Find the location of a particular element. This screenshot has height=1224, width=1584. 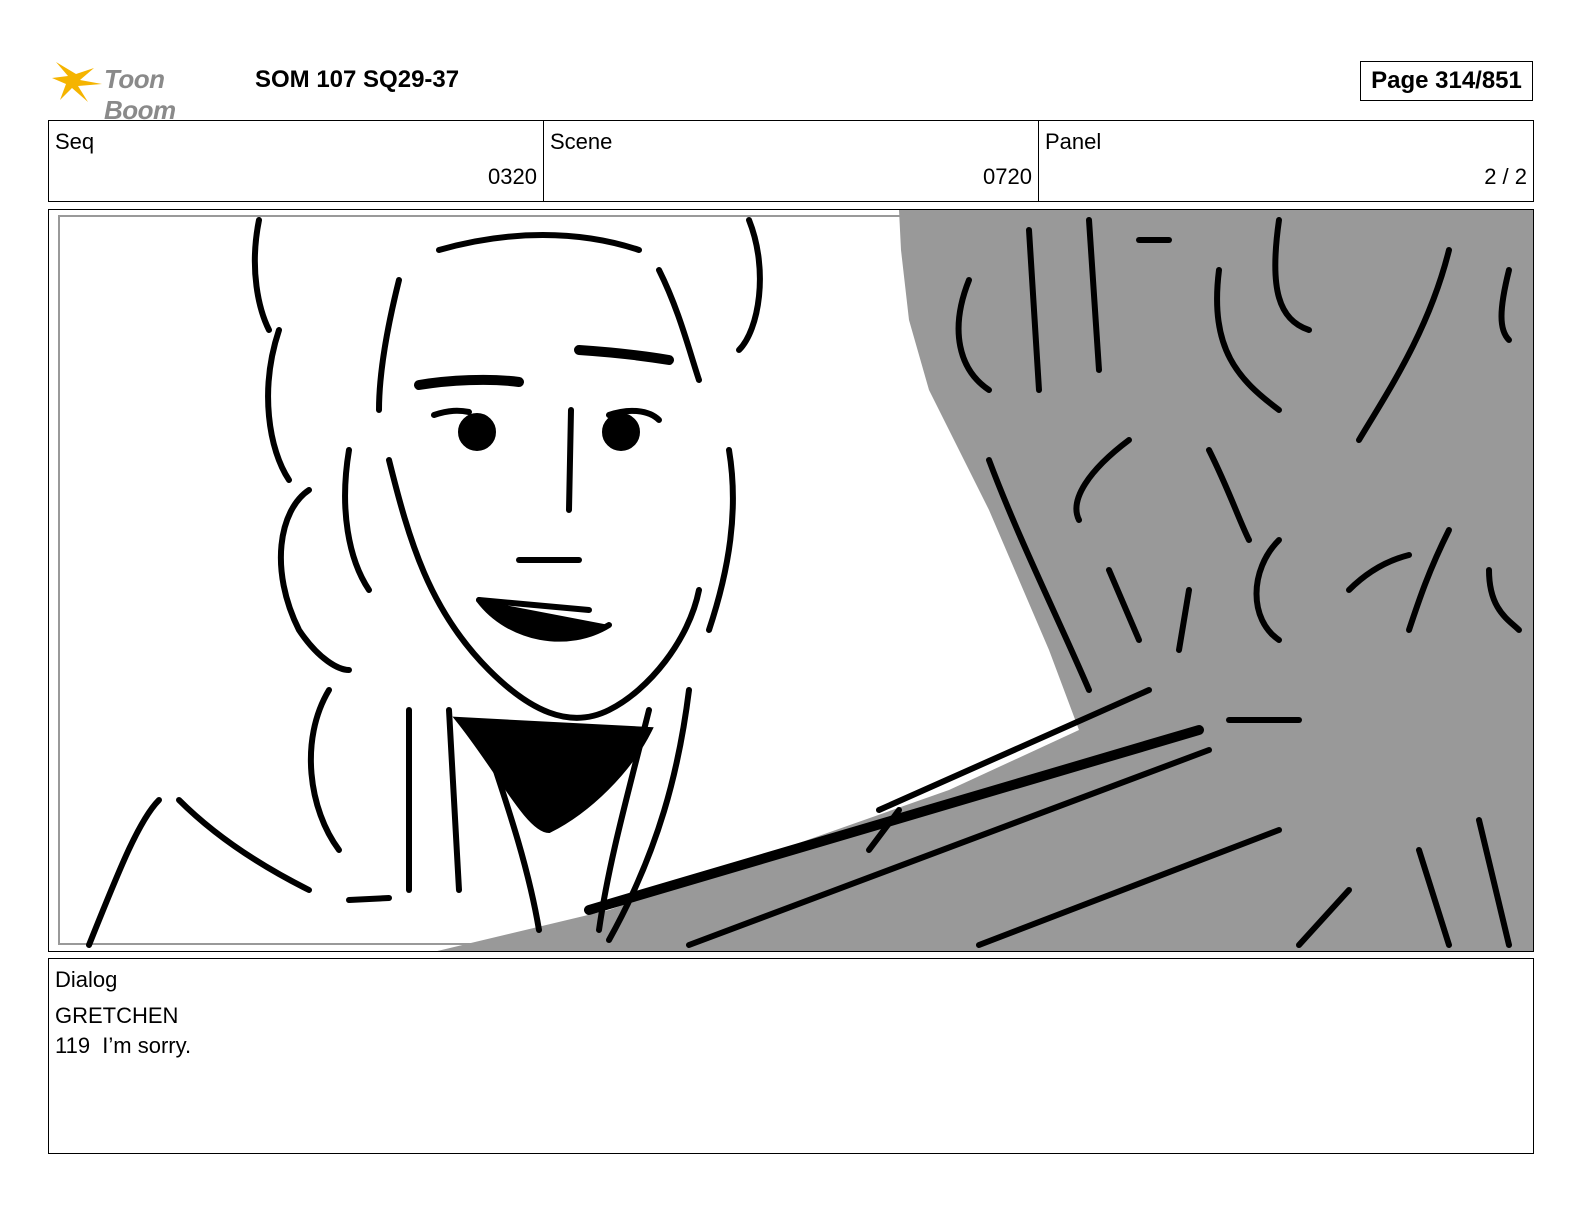

info-row: Seq 0320 Scene 0720 Panel 2 / 2 is located at coordinates (791, 161).